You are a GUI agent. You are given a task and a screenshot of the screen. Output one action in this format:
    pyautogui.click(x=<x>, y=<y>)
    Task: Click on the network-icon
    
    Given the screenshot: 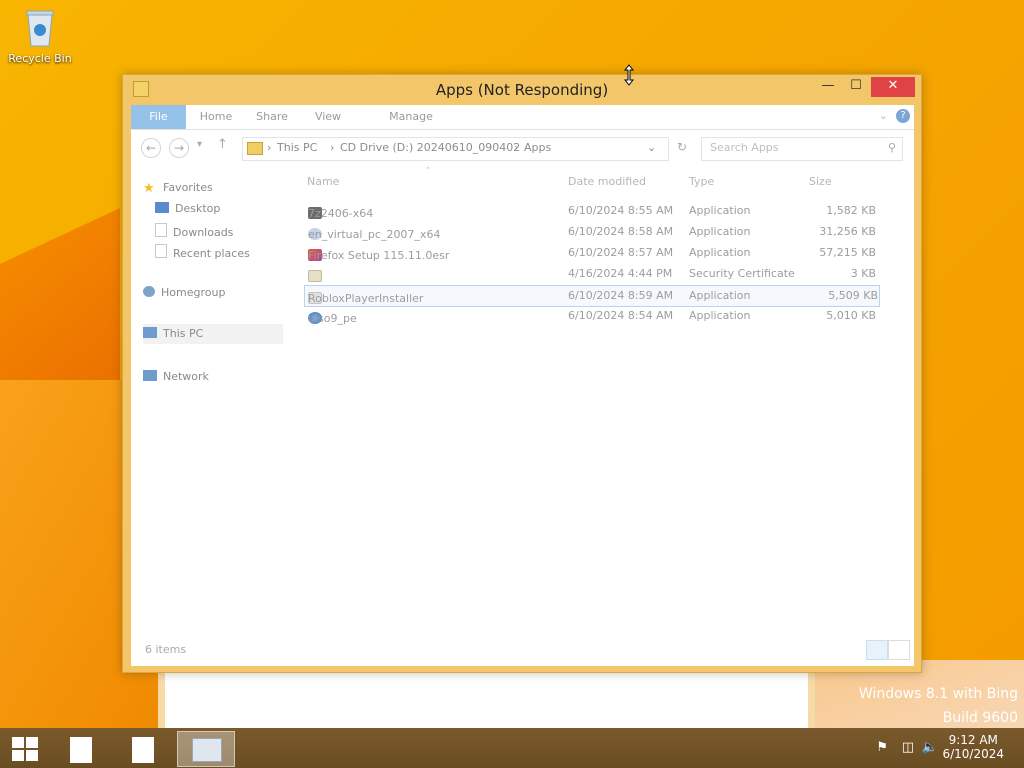 What is the action you would take?
    pyautogui.click(x=150, y=375)
    